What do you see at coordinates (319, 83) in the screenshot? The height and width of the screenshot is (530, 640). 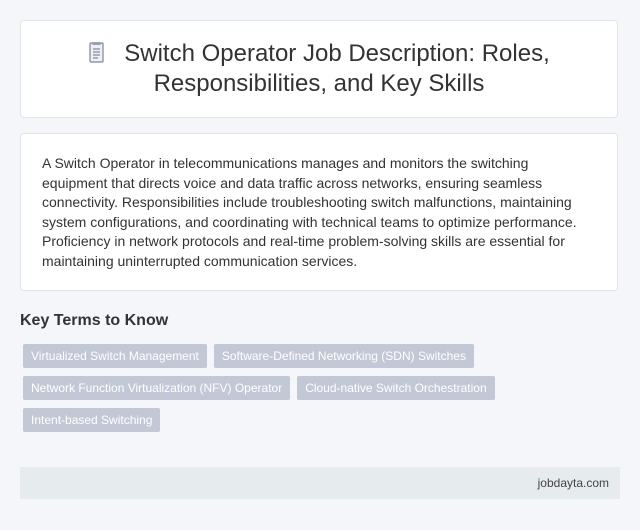 I see `title-line-2: Responsibilities, and Key Skills` at bounding box center [319, 83].